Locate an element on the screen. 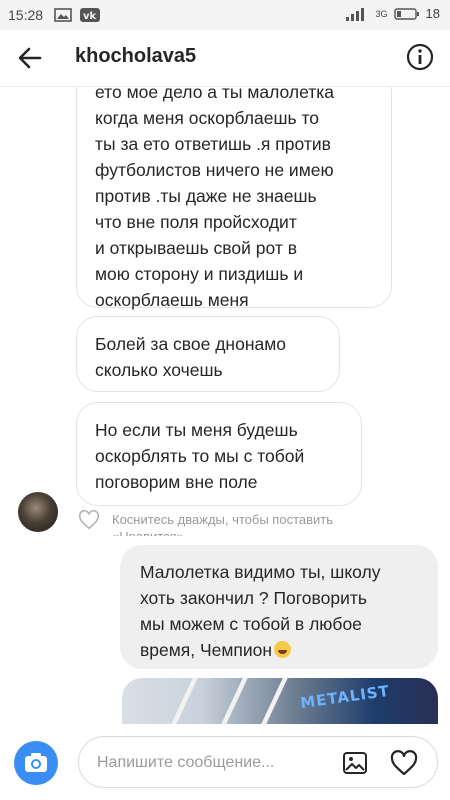  back-arrow-icon is located at coordinates (30, 58).